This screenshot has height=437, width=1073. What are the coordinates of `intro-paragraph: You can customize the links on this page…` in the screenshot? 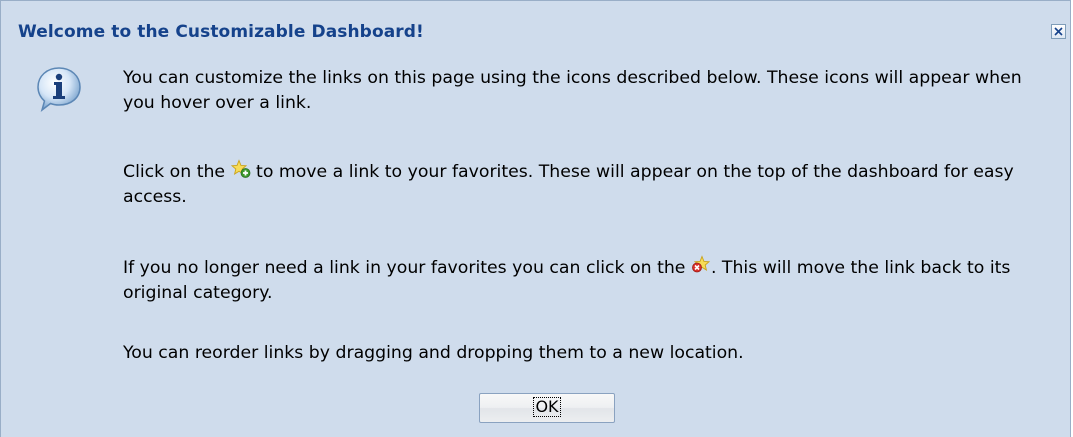 It's located at (572, 90).